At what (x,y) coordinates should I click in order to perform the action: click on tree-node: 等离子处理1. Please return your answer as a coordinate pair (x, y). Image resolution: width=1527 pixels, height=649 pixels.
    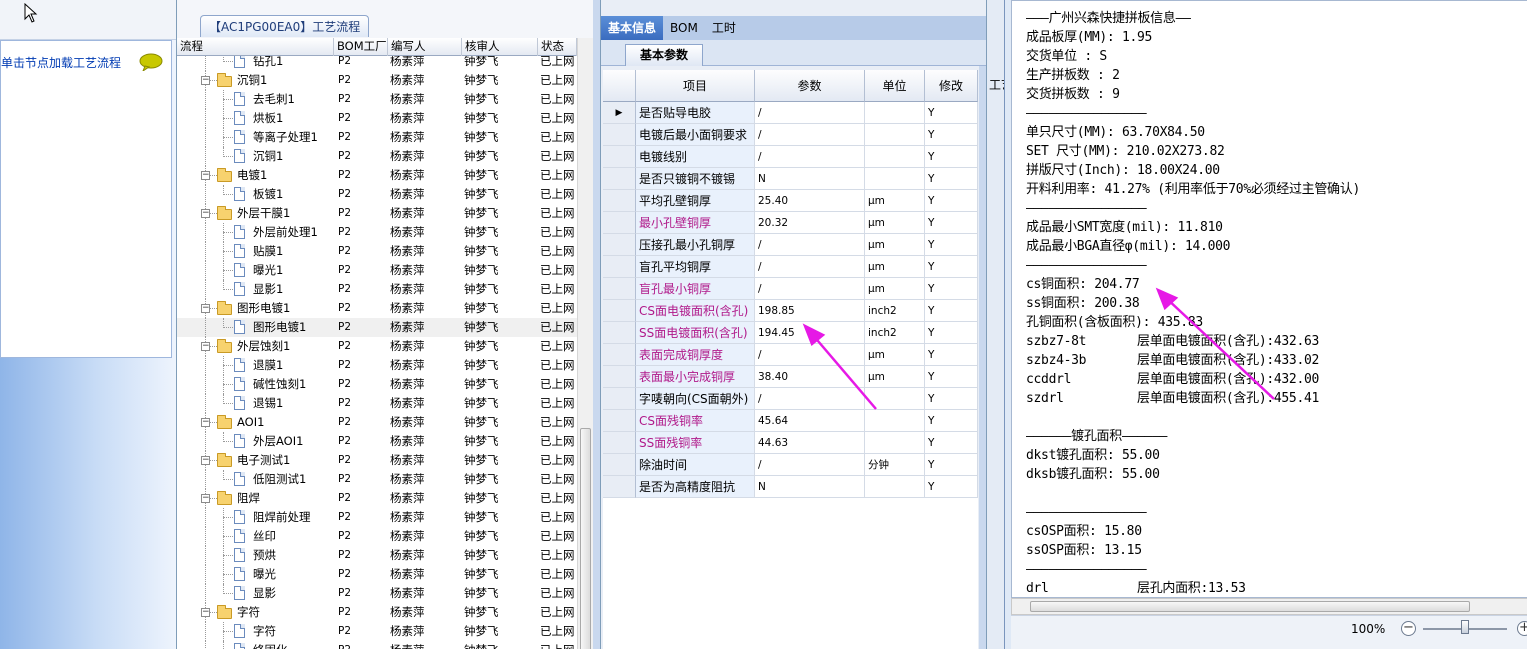
    Looking at the image, I should click on (255, 137).